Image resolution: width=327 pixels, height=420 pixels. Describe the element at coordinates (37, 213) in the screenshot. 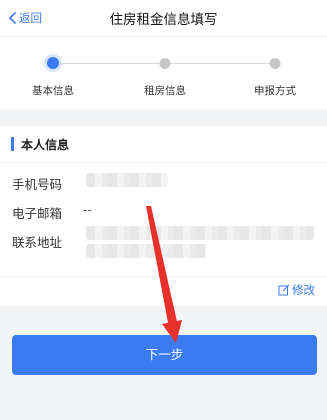

I see `email-label: 电子邮箱` at that location.